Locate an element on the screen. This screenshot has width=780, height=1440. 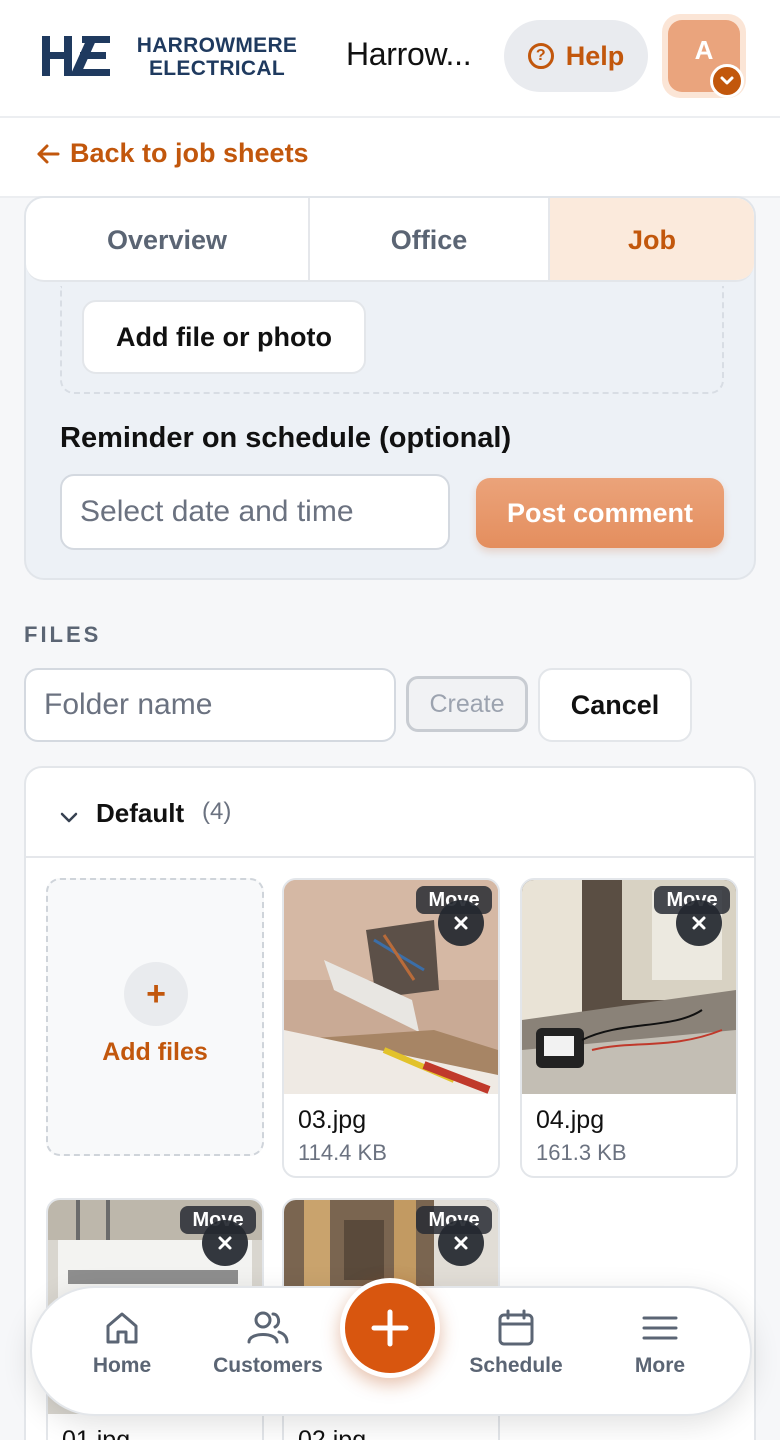
nav-schedule-label: Schedule is located at coordinates (516, 1365).